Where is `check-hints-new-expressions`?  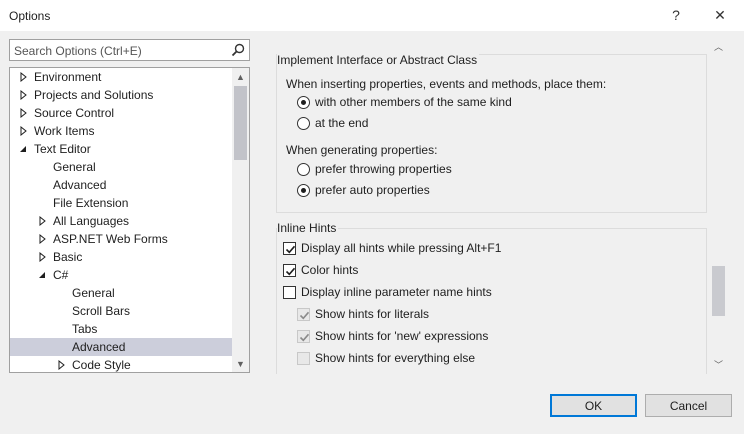 check-hints-new-expressions is located at coordinates (303, 336).